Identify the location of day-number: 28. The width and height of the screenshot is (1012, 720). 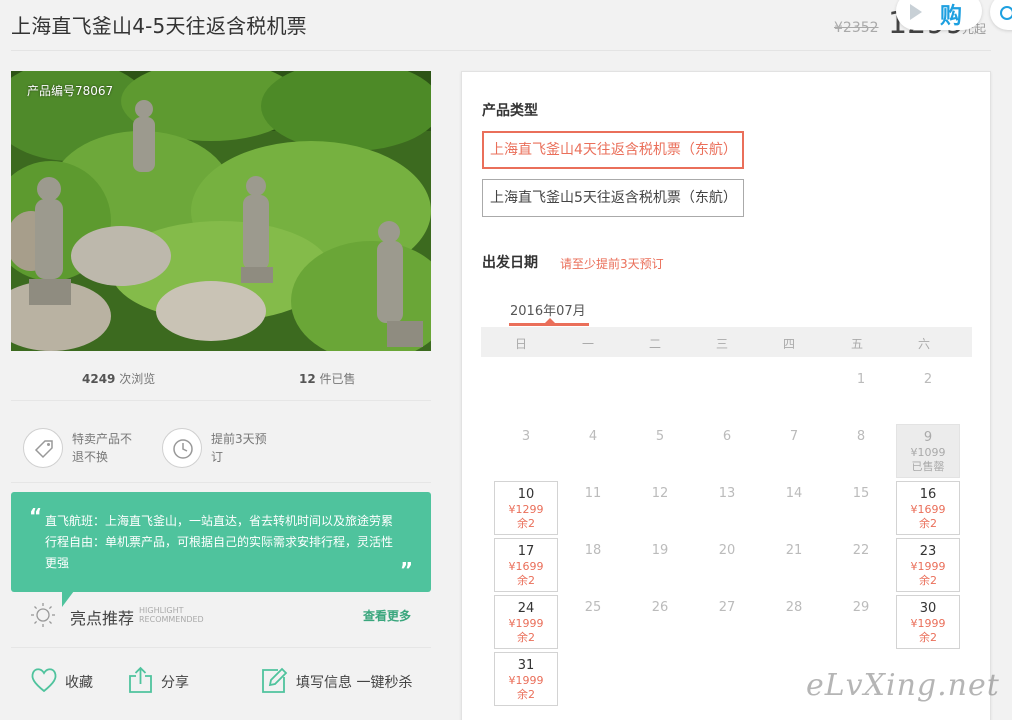
(794, 607).